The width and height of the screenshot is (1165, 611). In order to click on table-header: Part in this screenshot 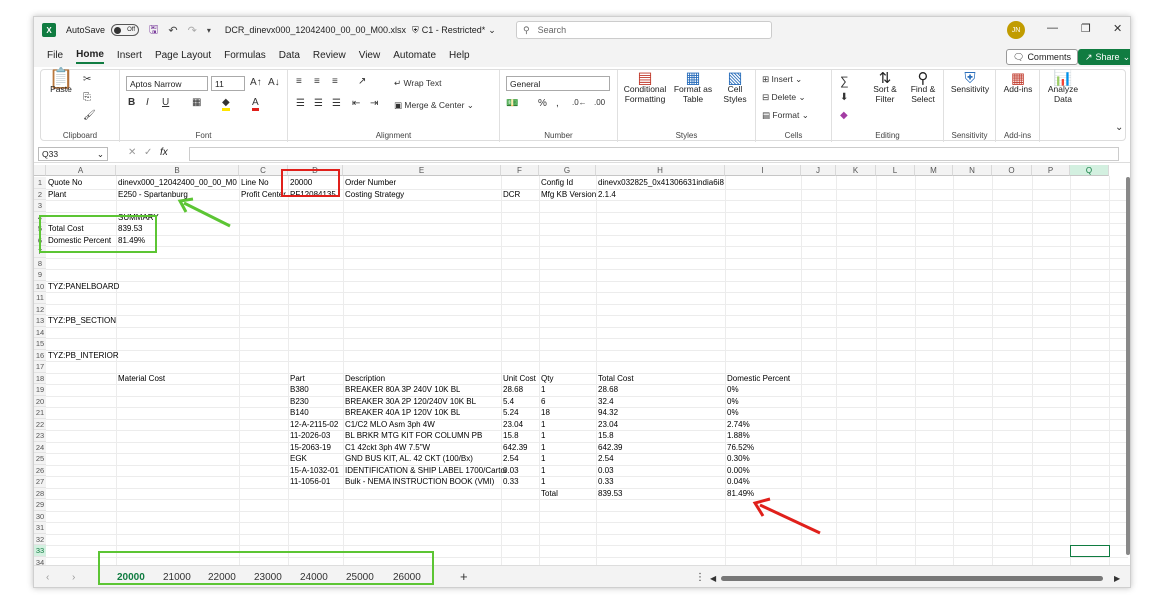, I will do `click(297, 379)`.